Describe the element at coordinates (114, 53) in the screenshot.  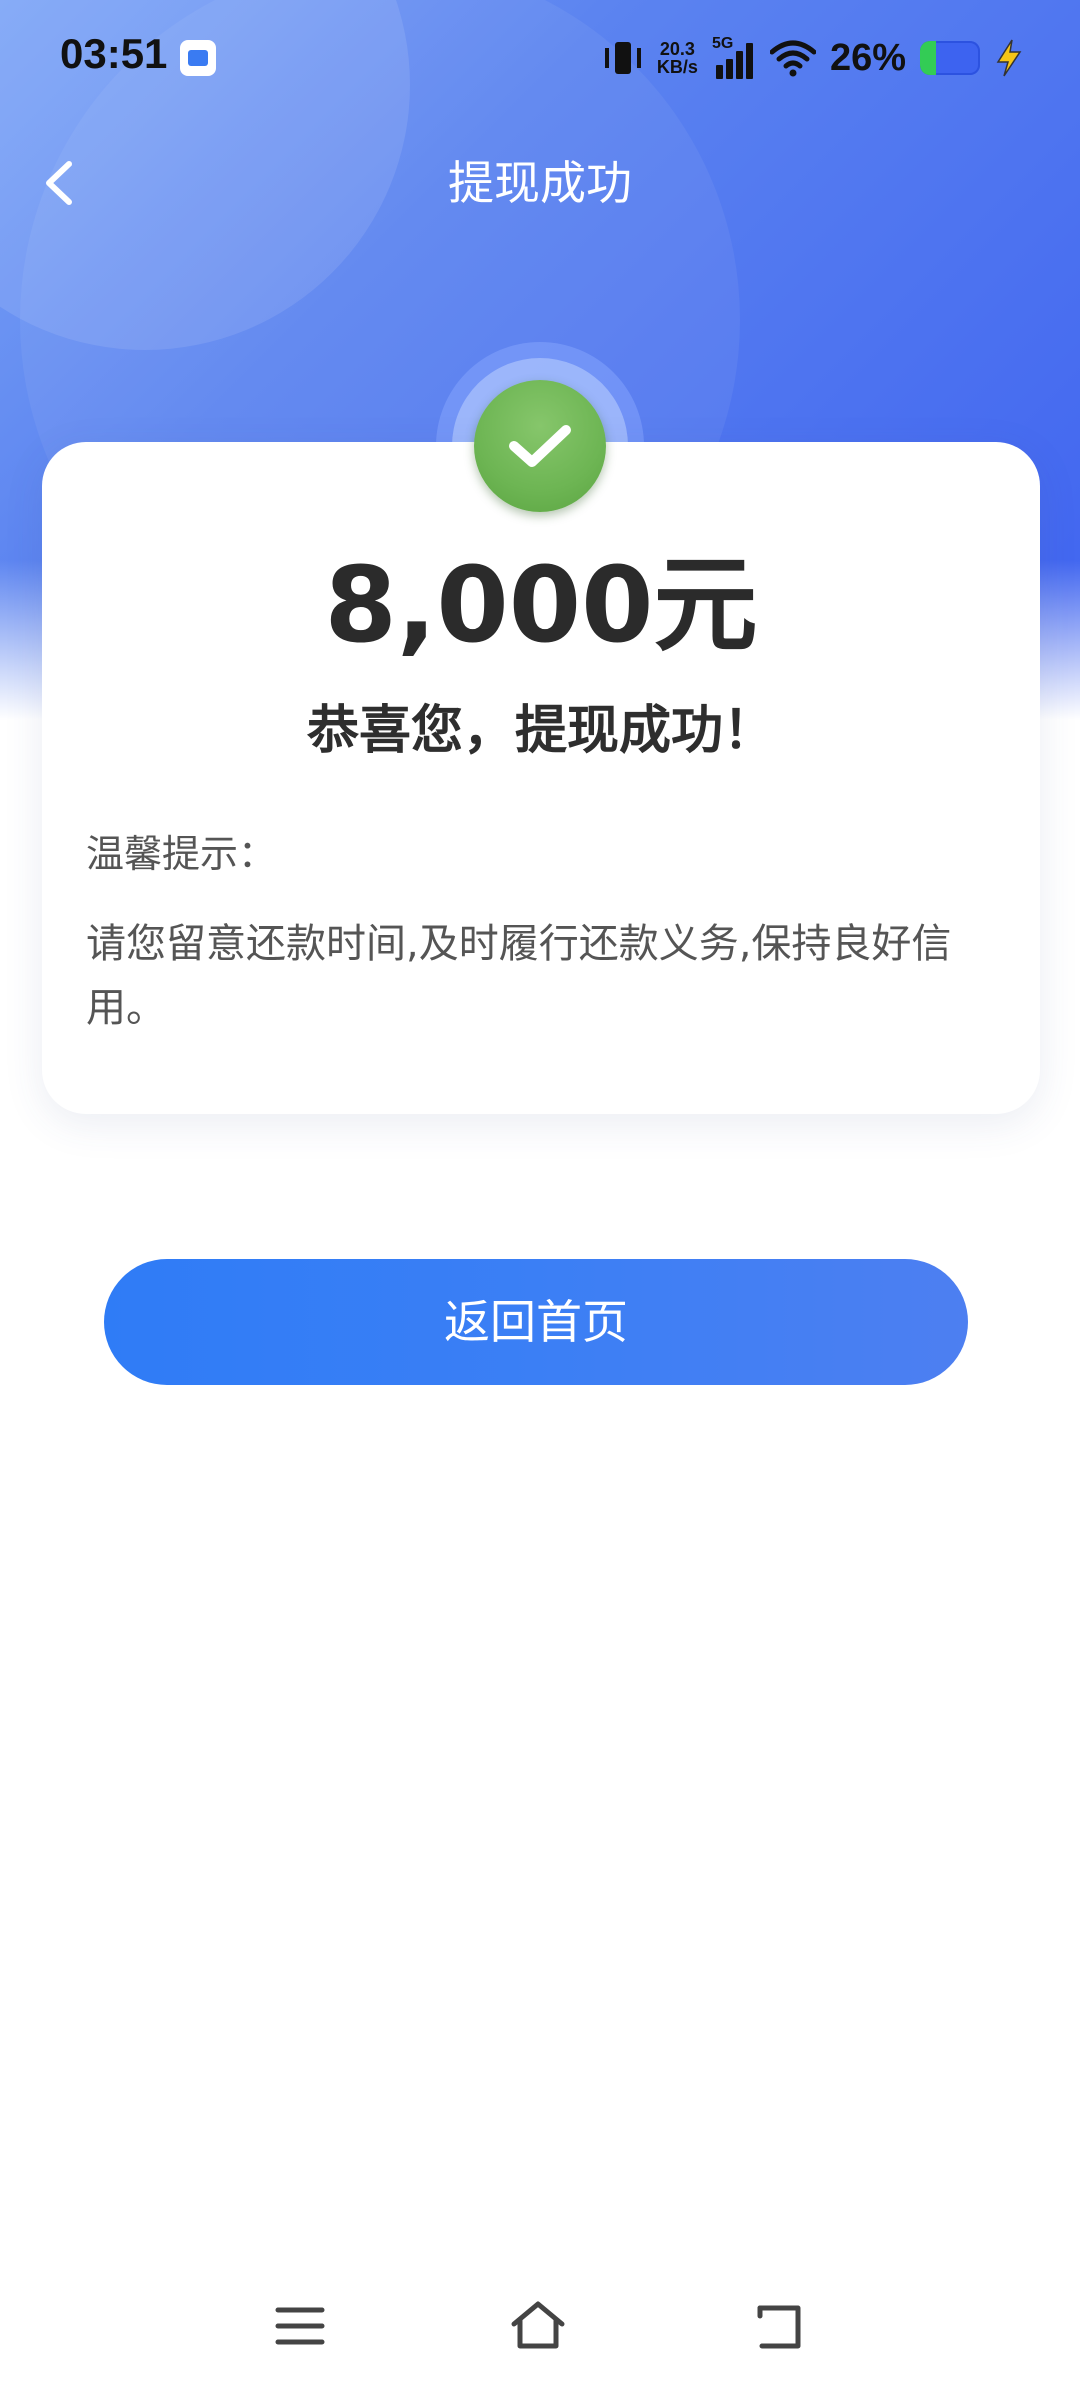
I see `status-time: 03:51` at that location.